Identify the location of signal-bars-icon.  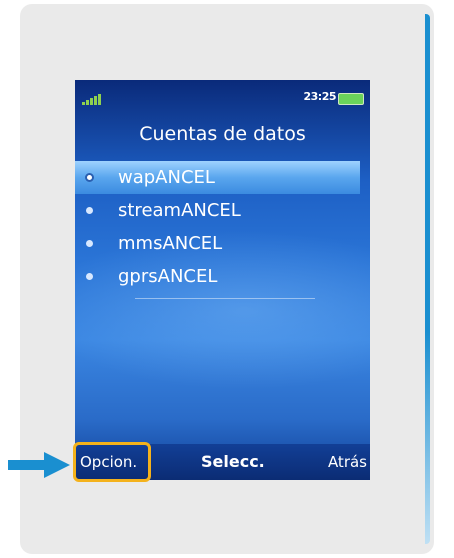
(92, 99).